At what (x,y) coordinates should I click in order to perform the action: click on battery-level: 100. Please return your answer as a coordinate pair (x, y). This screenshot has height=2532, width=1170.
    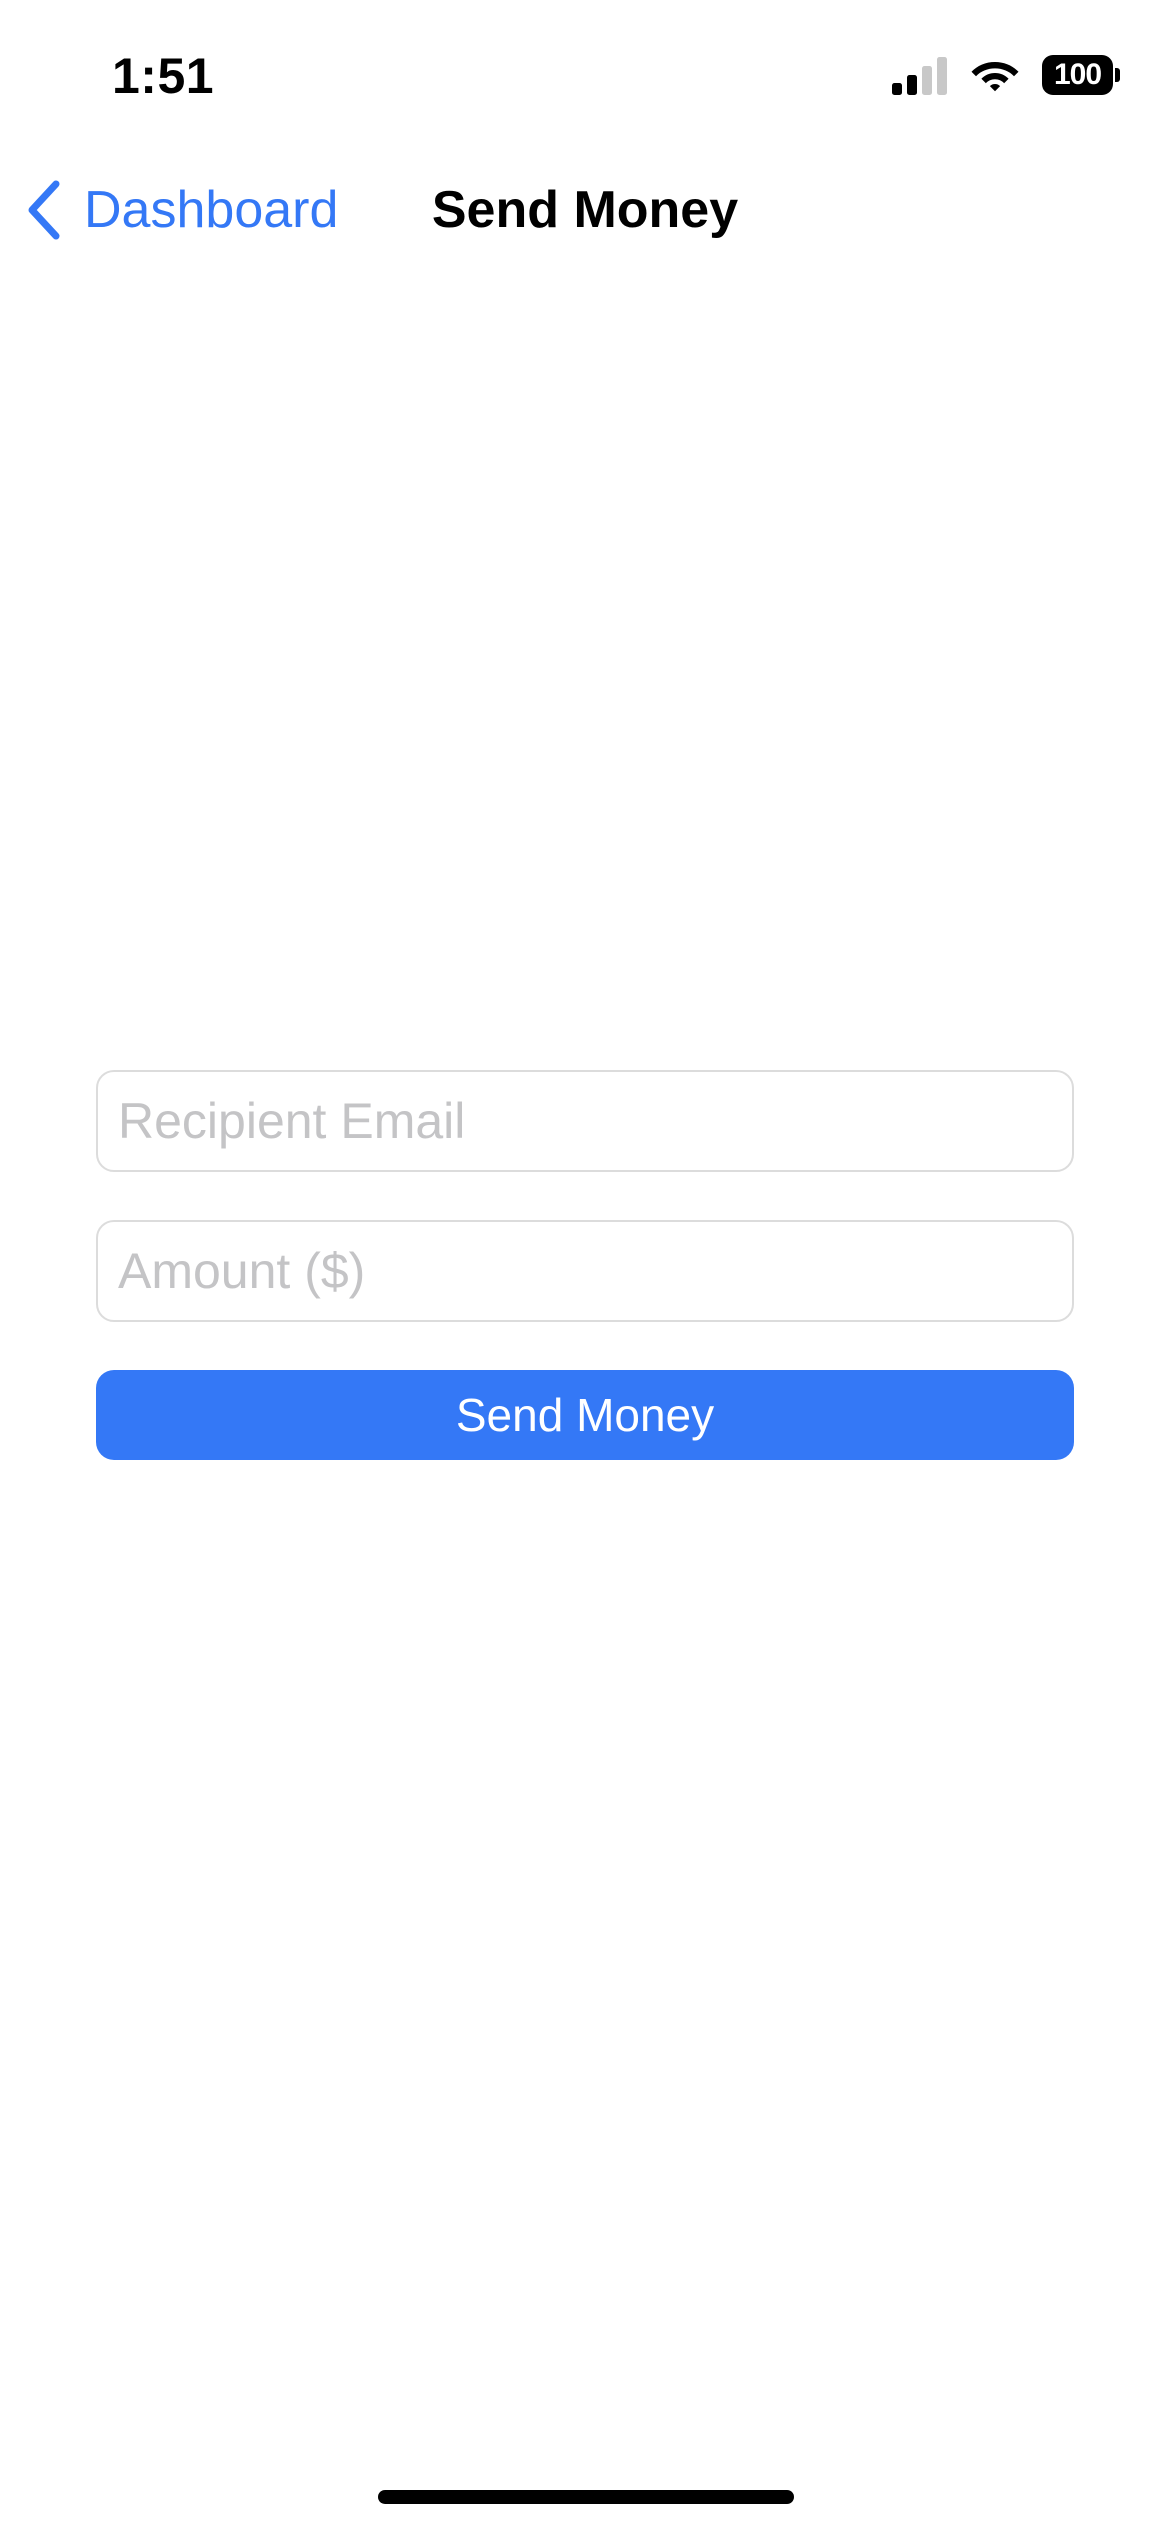
    Looking at the image, I should click on (1078, 75).